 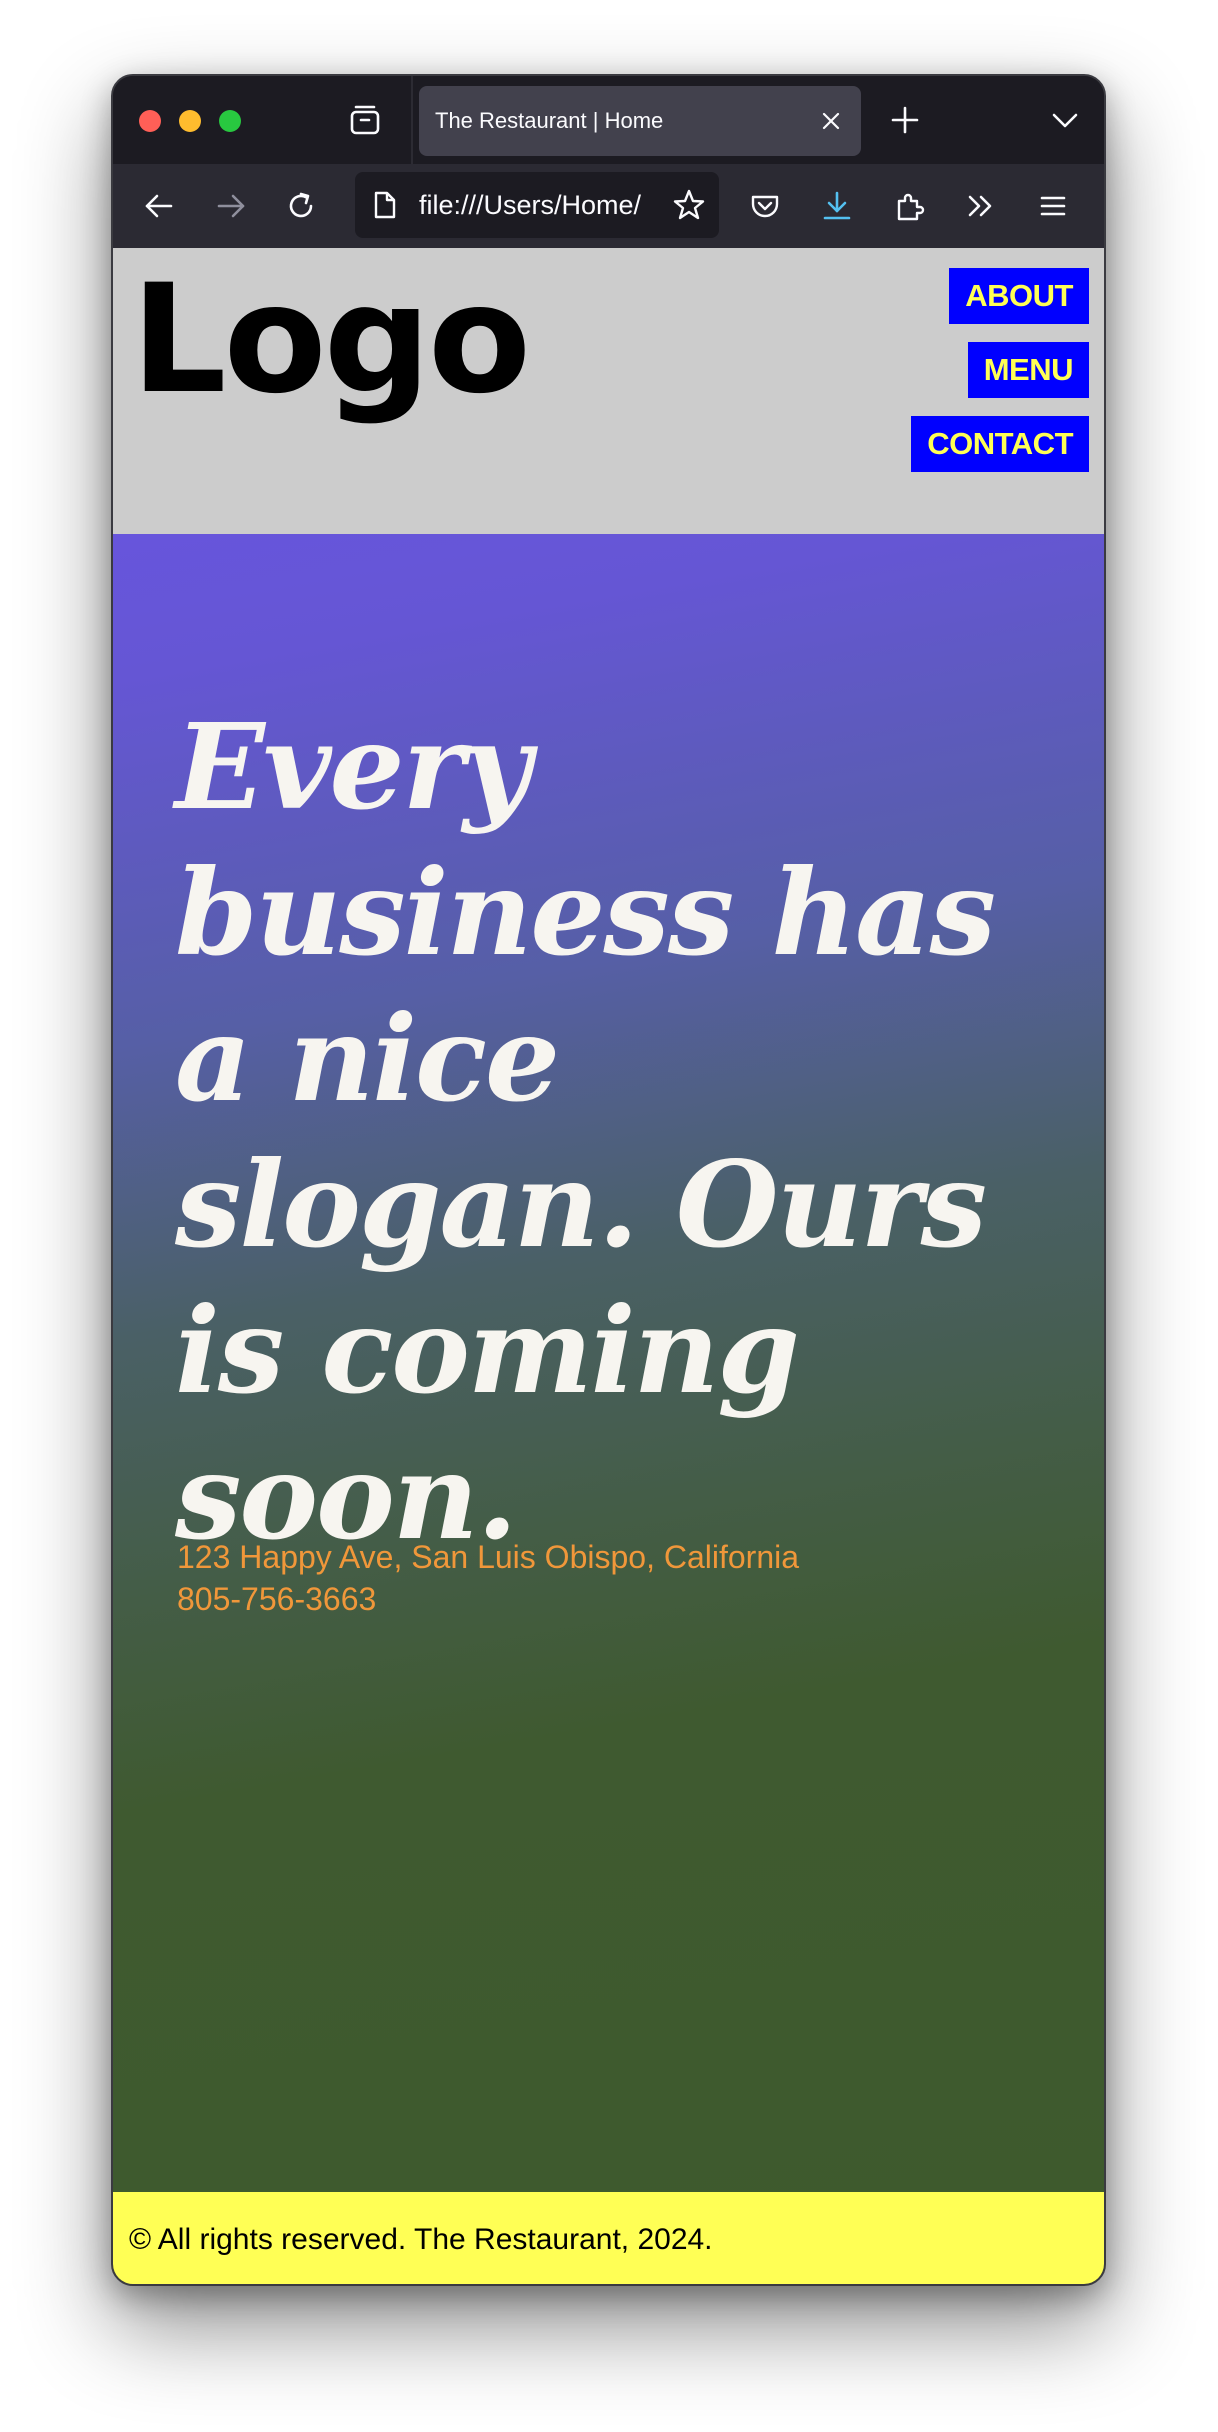 What do you see at coordinates (1028, 370) in the screenshot?
I see `nav-link-menu: MENU` at bounding box center [1028, 370].